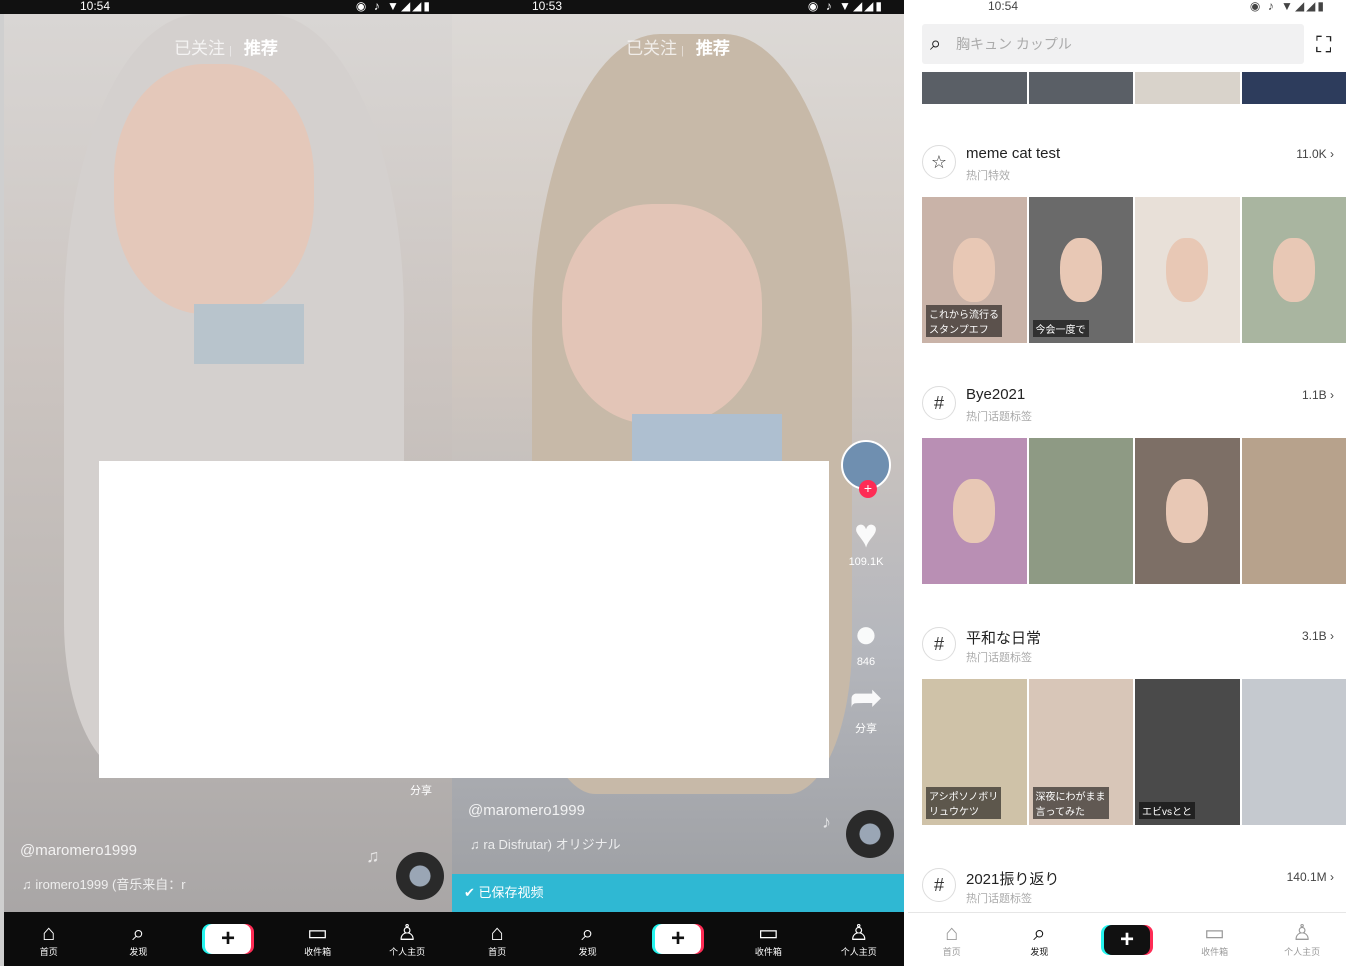 This screenshot has width=1346, height=966. I want to click on section-header: # 平和な日常 热门话题标签 3.1B ›, so click(1134, 648).